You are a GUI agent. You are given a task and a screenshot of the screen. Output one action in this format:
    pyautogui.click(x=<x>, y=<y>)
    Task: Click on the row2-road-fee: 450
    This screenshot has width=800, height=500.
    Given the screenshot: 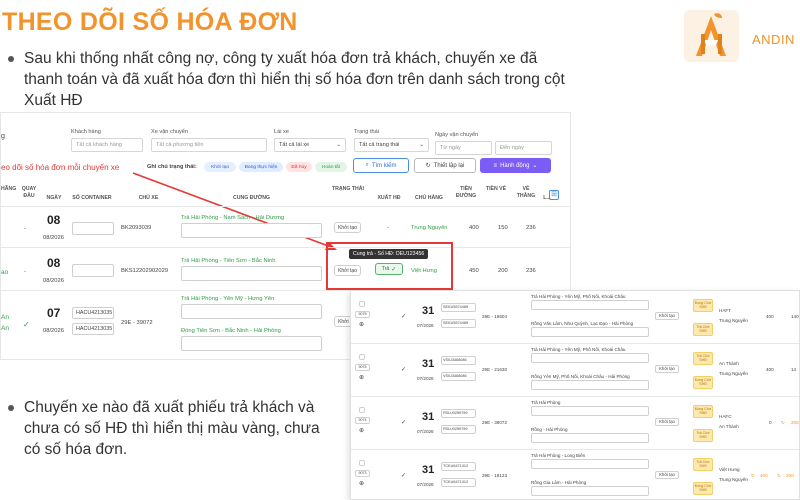 What is the action you would take?
    pyautogui.click(x=474, y=271)
    